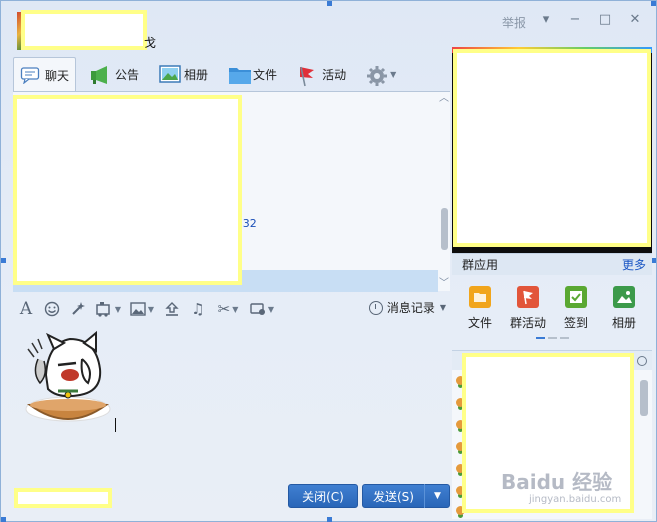 This screenshot has height=522, width=657. I want to click on emoji-icon, so click(52, 309).